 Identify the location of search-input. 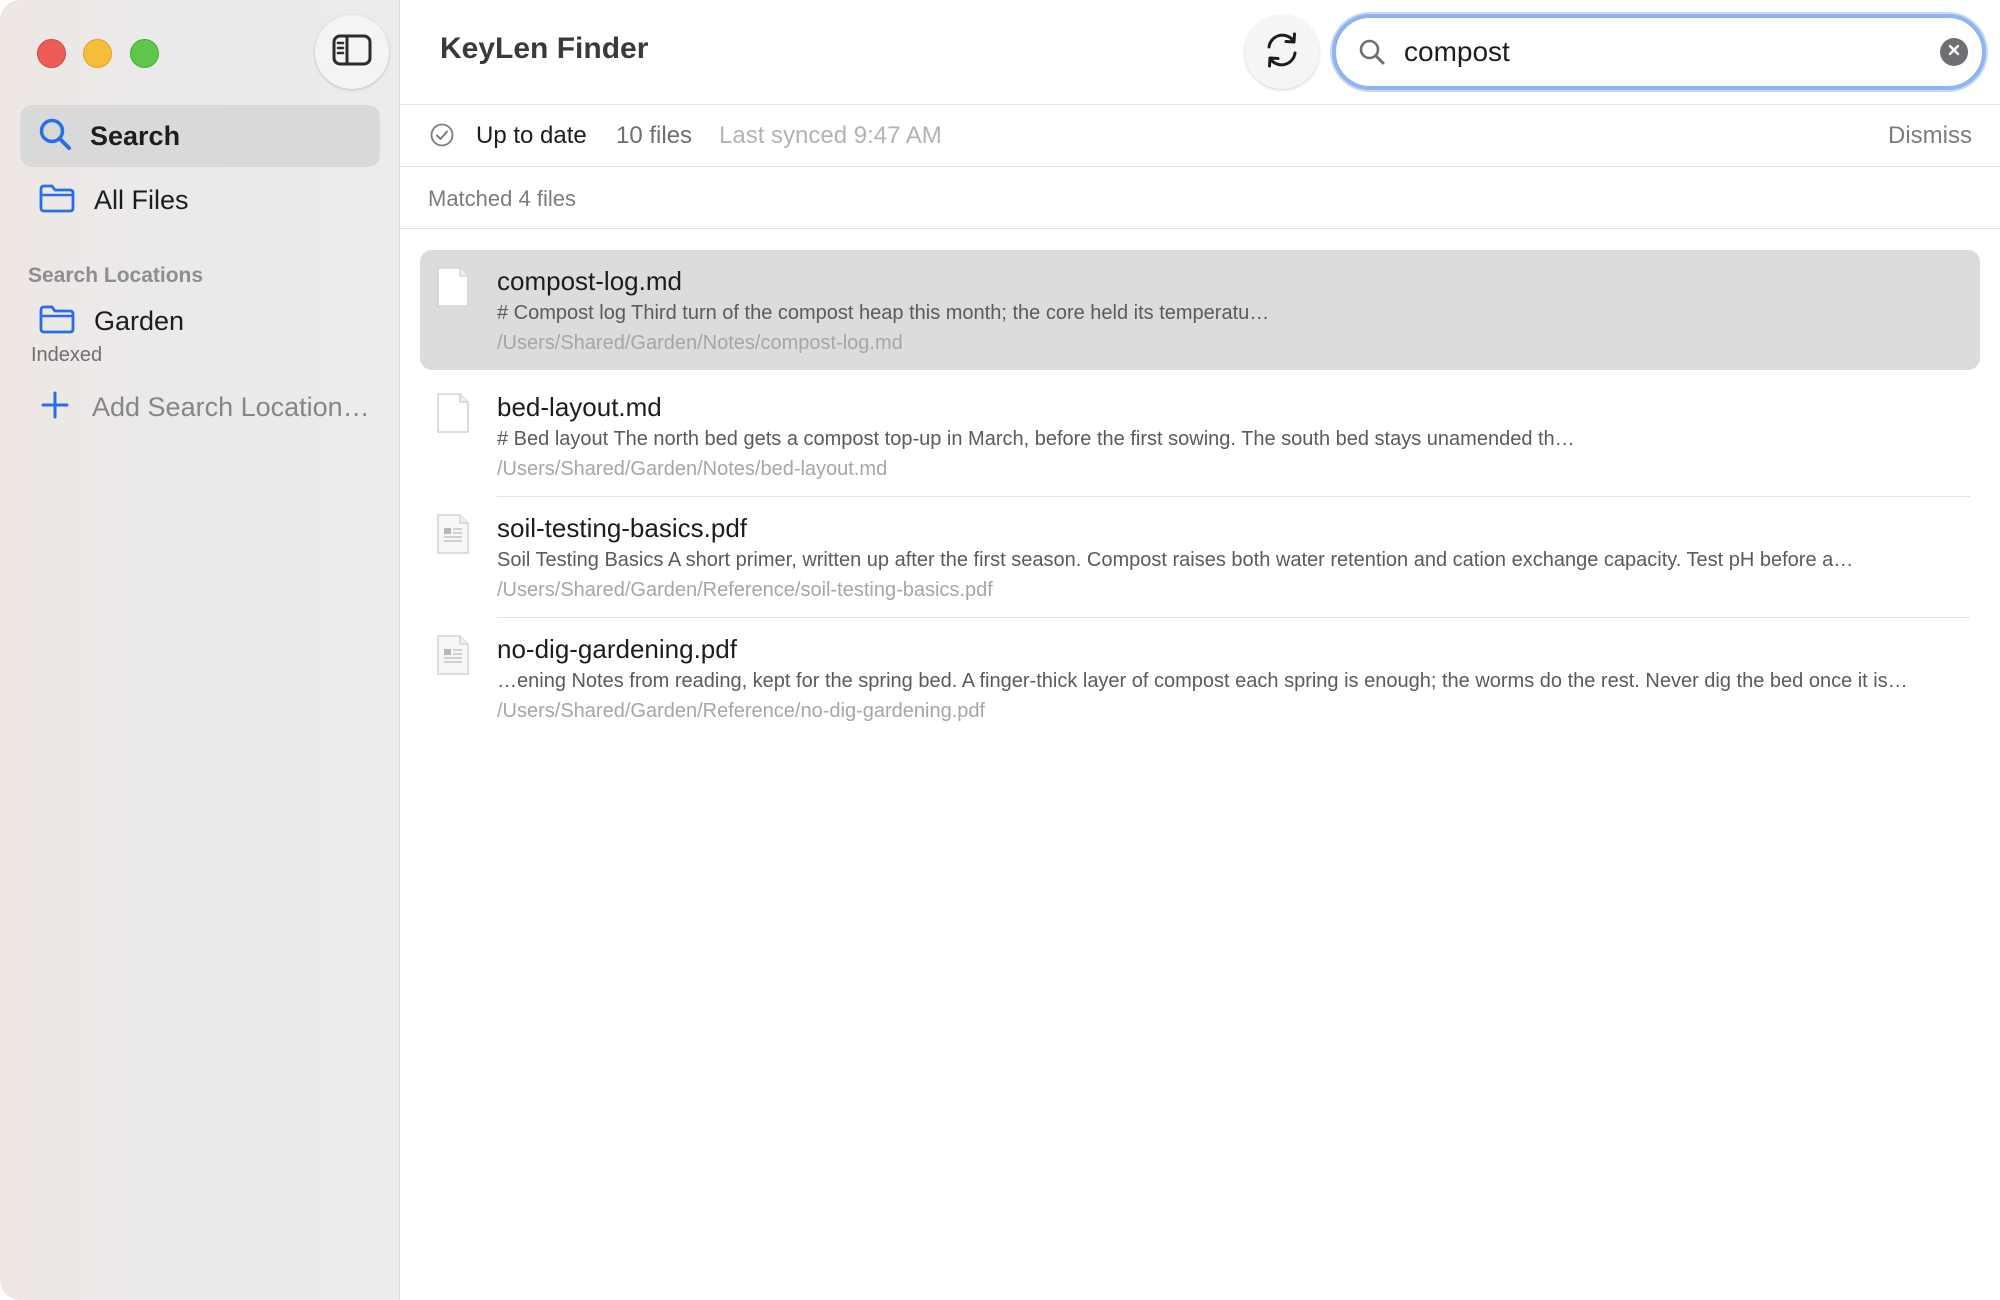
(1664, 52).